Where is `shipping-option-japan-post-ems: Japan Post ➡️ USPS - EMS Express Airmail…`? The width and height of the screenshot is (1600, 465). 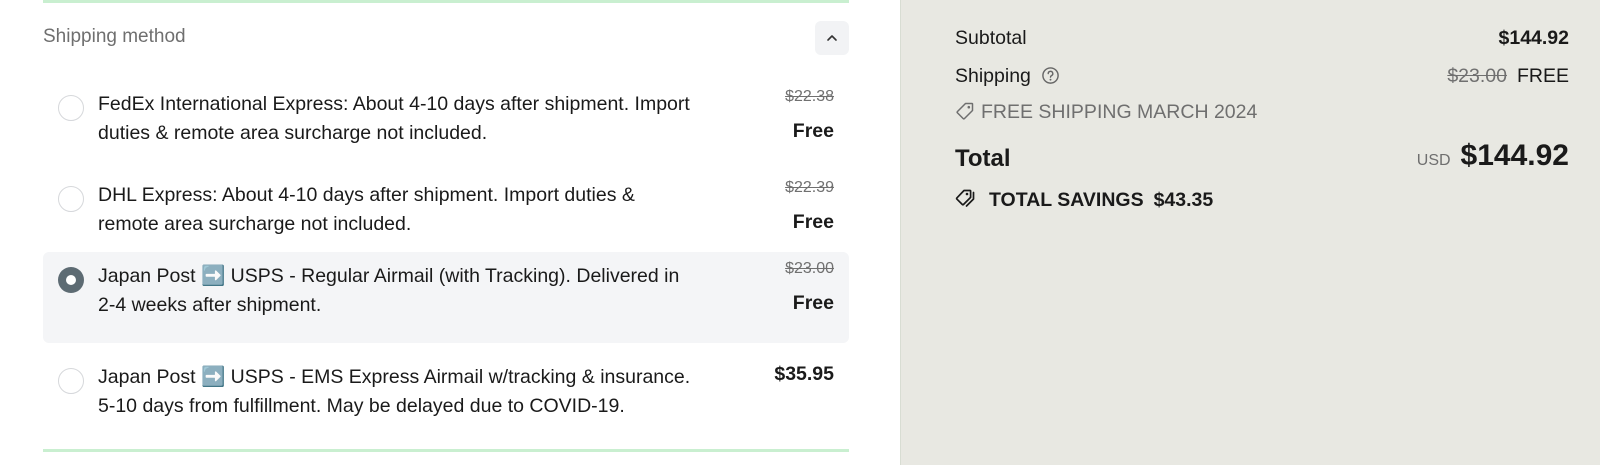 shipping-option-japan-post-ems: Japan Post ➡️ USPS - EMS Express Airmail… is located at coordinates (446, 398).